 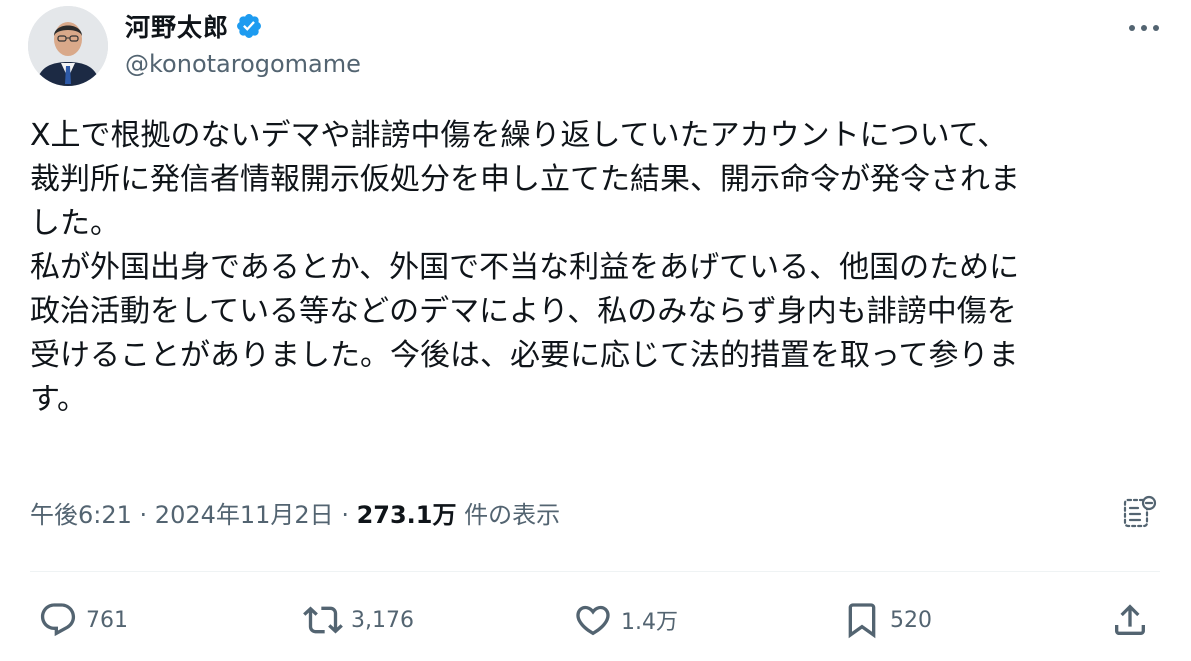 I want to click on tweet-line: した。, so click(x=75, y=223).